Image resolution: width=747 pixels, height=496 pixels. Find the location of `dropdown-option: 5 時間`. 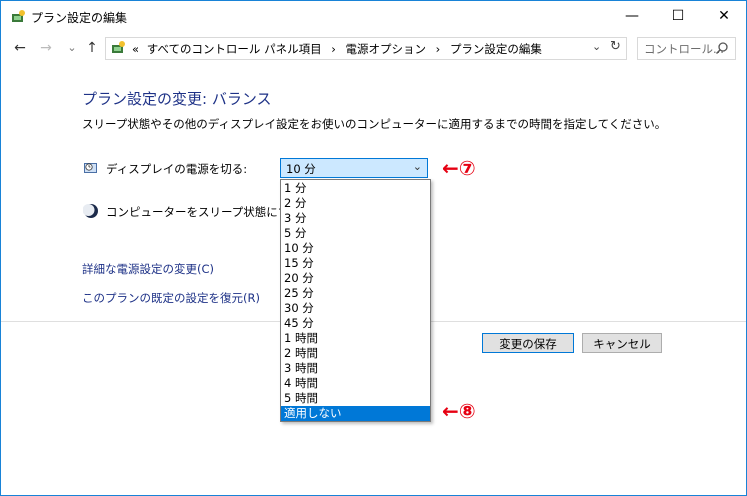

dropdown-option: 5 時間 is located at coordinates (355, 398).